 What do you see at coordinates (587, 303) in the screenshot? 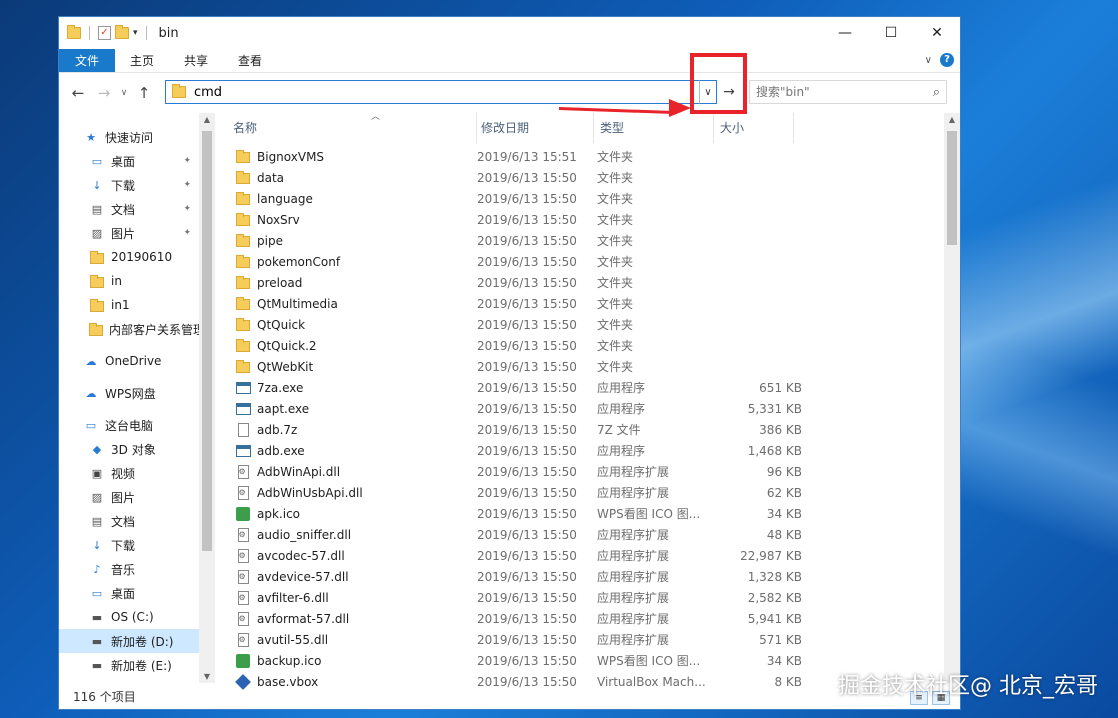
I see `file-row: QtMultimedia 2019/6/13 15:50 文件夹` at bounding box center [587, 303].